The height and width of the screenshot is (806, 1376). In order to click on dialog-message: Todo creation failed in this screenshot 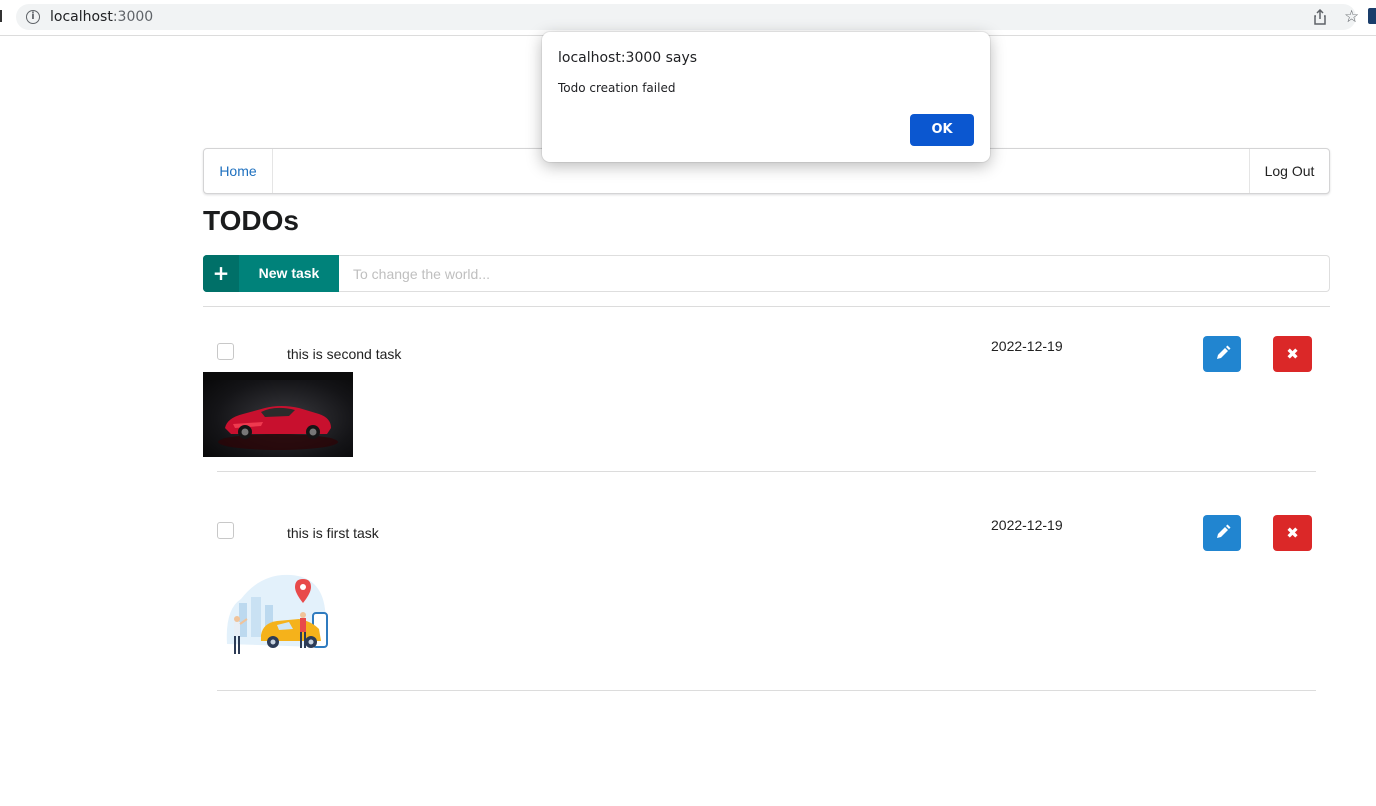, I will do `click(617, 88)`.